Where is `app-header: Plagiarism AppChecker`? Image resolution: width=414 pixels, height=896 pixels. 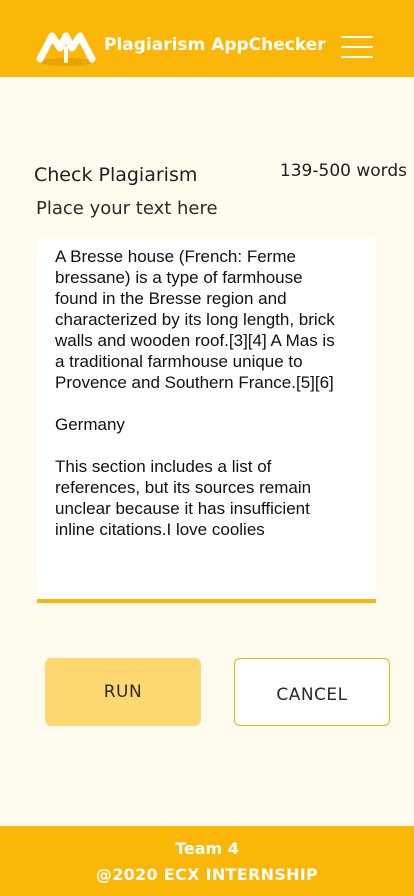
app-header: Plagiarism AppChecker is located at coordinates (207, 38).